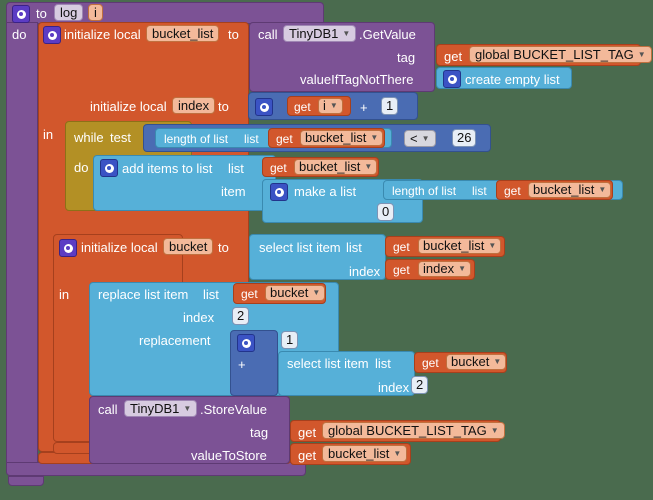 This screenshot has height=500, width=653. I want to click on procedure-name-field: log, so click(69, 12).